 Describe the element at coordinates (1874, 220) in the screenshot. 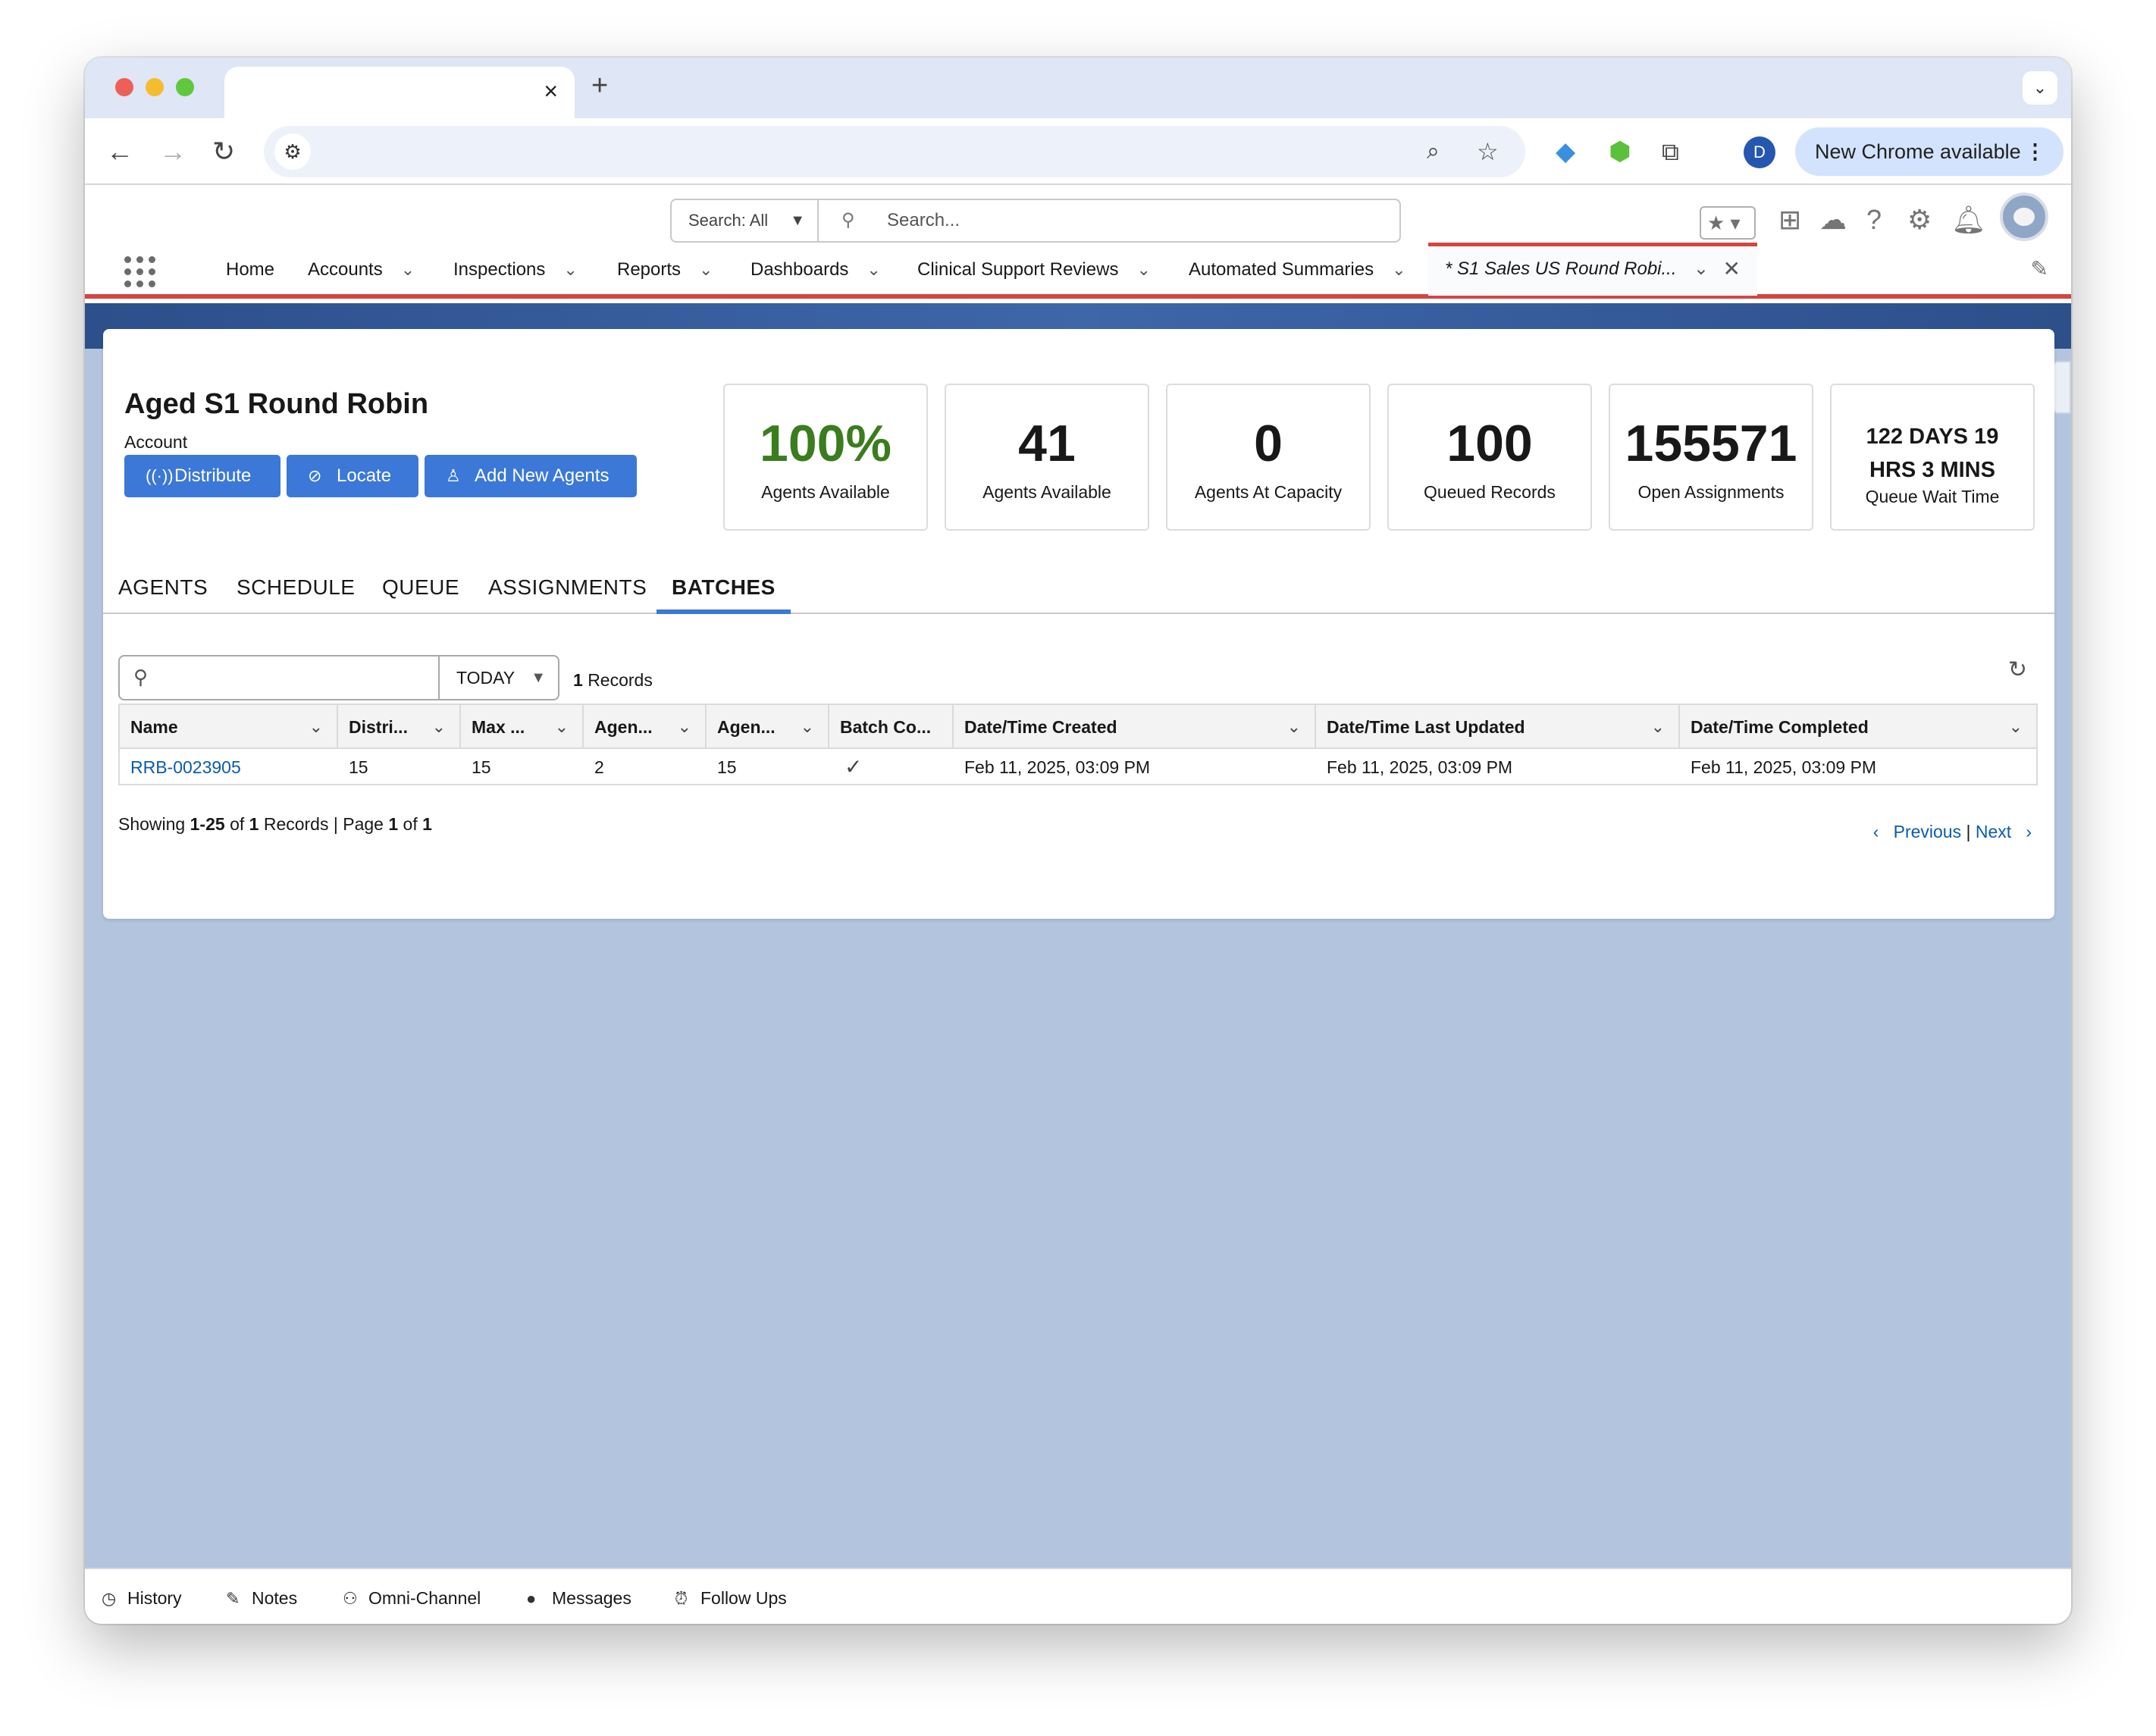

I see `help-icon: ?` at that location.